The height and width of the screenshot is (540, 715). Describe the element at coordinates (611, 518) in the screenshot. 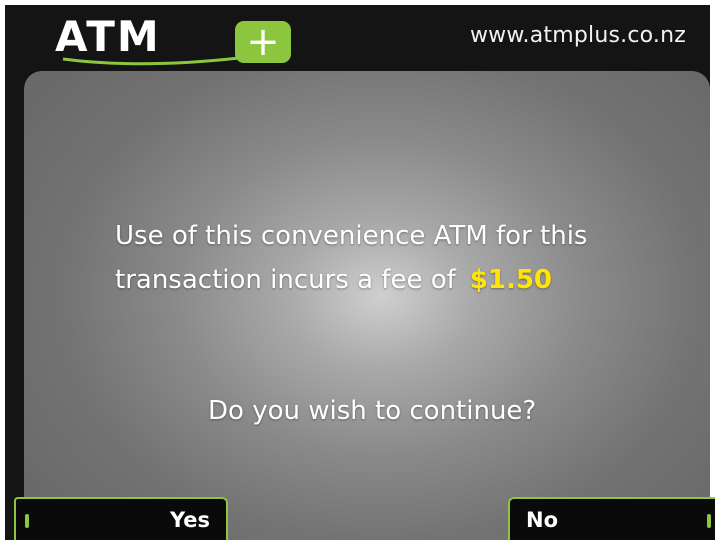

I see `no-button: No` at that location.